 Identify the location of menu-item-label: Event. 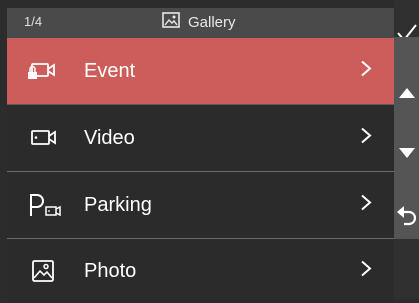
(110, 70).